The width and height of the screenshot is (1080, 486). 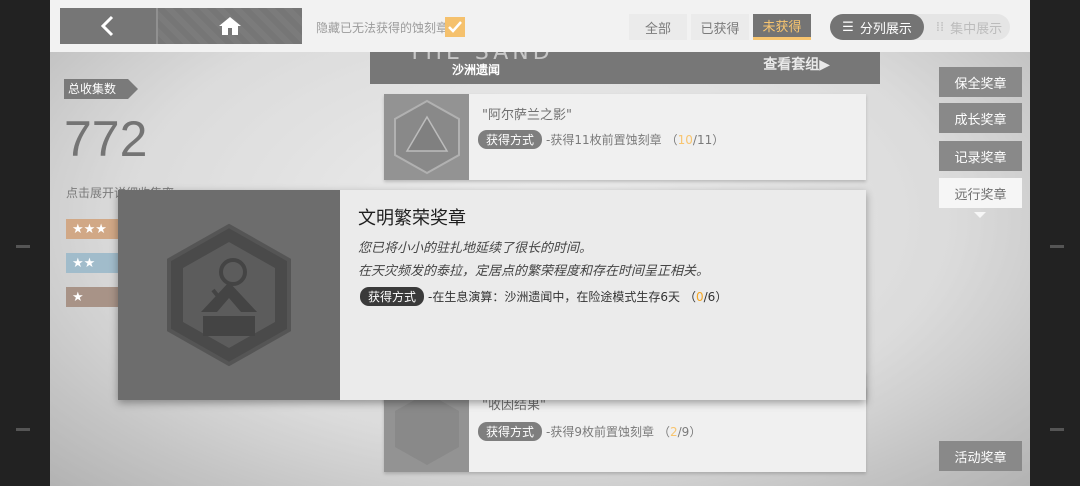 I want to click on popup-desc-line2: 在天灾频发的泰拉，定居点的繁荣程度和存在时间呈正相关。, so click(x=534, y=271).